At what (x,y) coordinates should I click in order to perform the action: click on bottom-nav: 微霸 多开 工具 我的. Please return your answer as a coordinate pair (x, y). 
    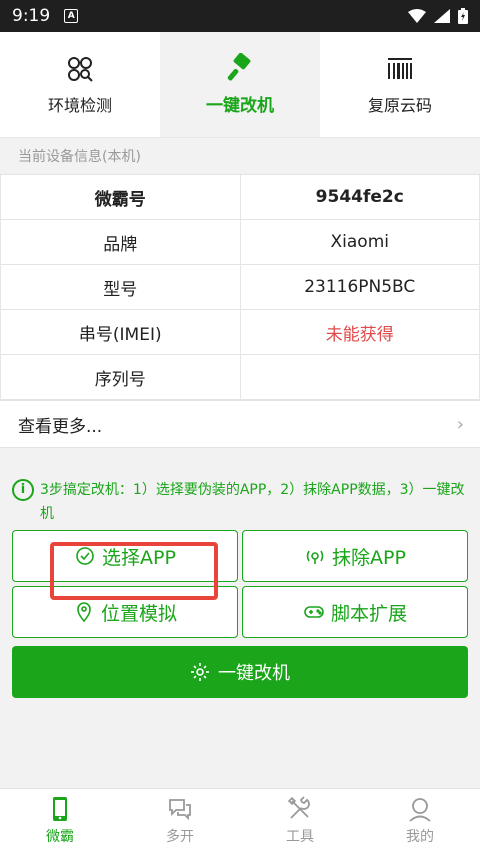
    Looking at the image, I should click on (240, 820).